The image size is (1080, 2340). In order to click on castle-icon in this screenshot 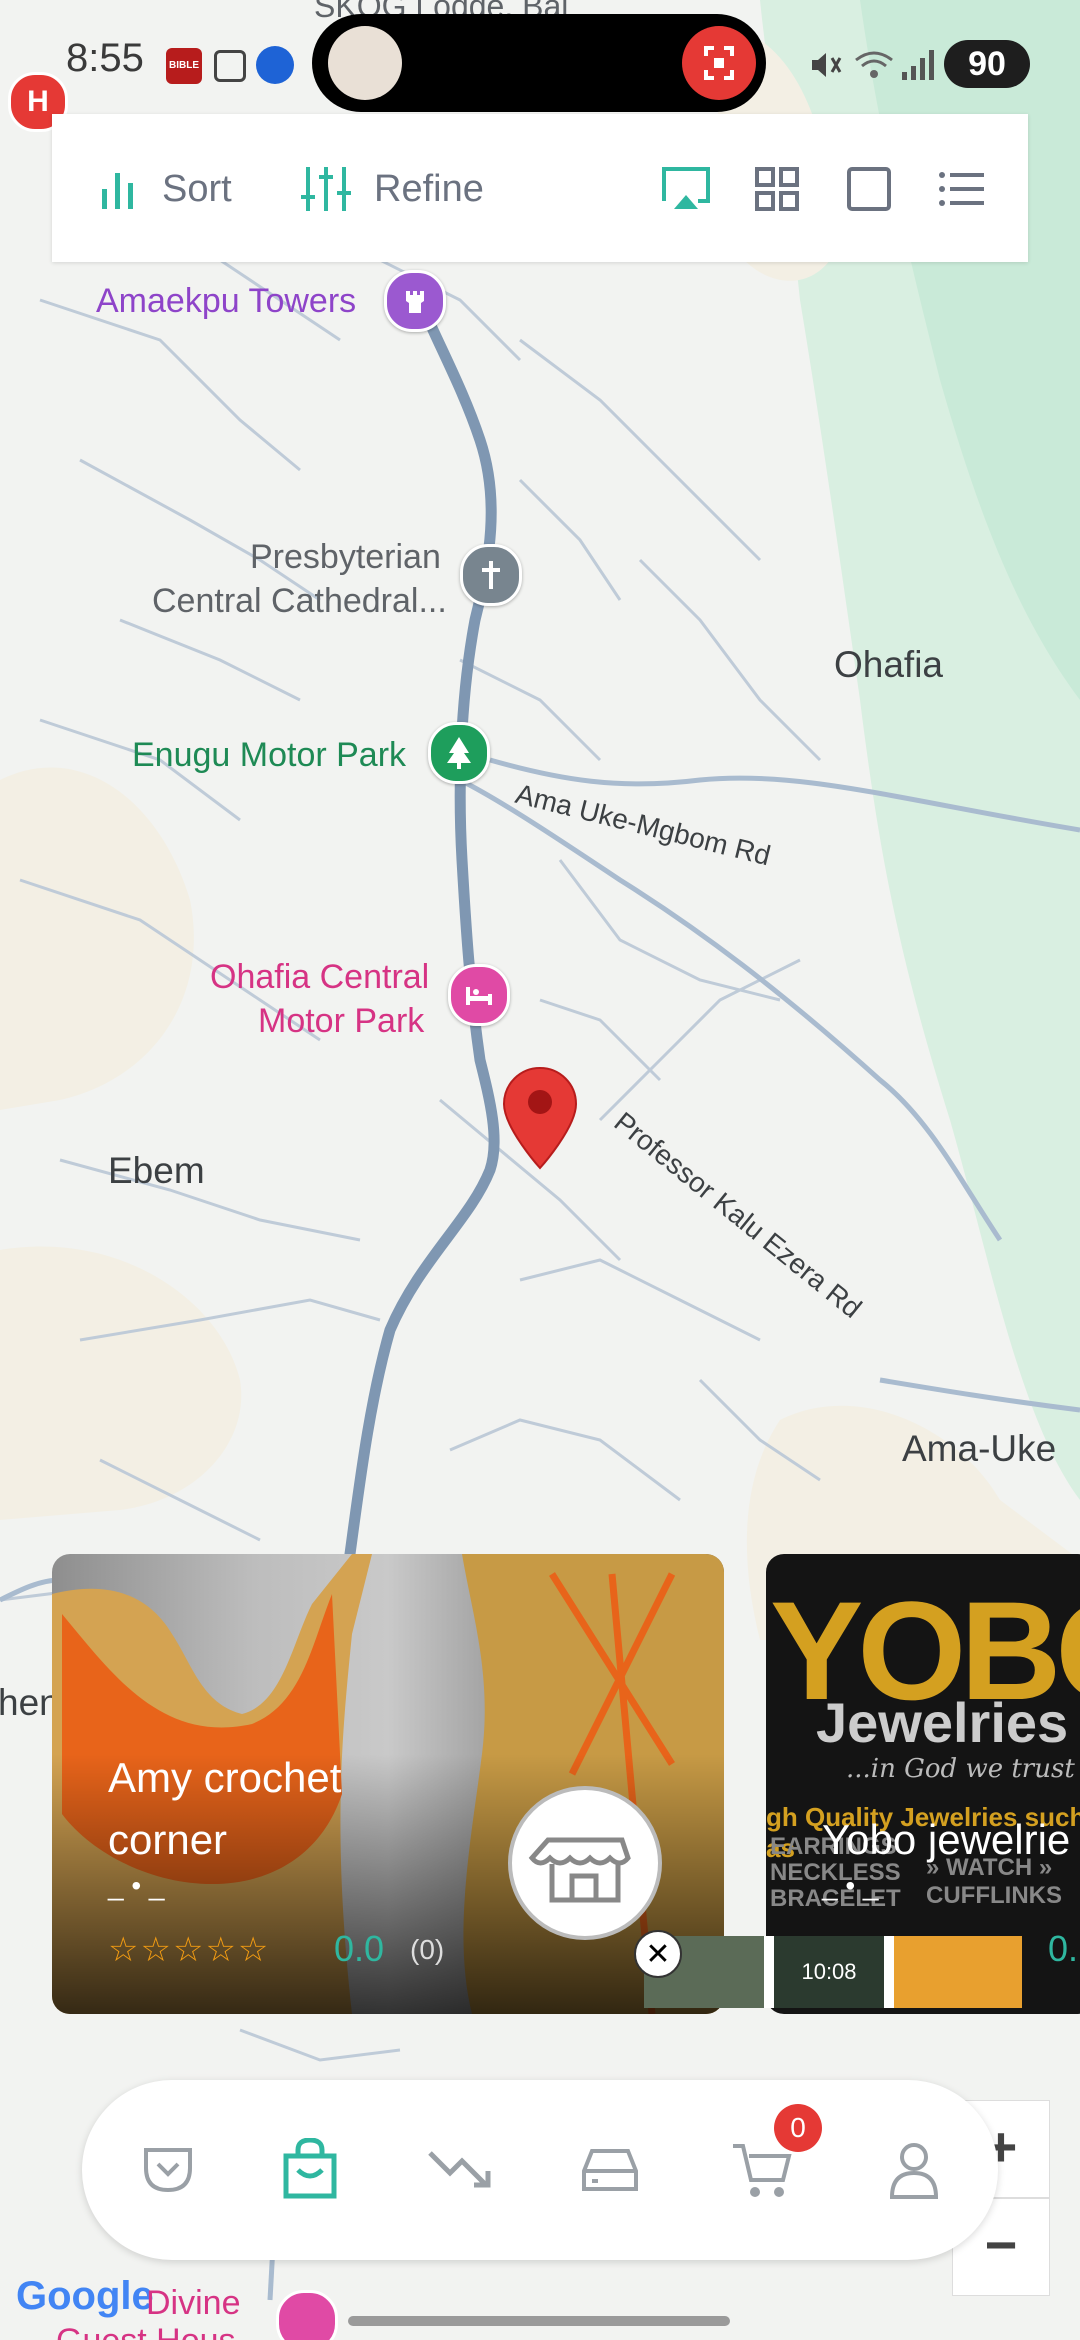, I will do `click(415, 301)`.